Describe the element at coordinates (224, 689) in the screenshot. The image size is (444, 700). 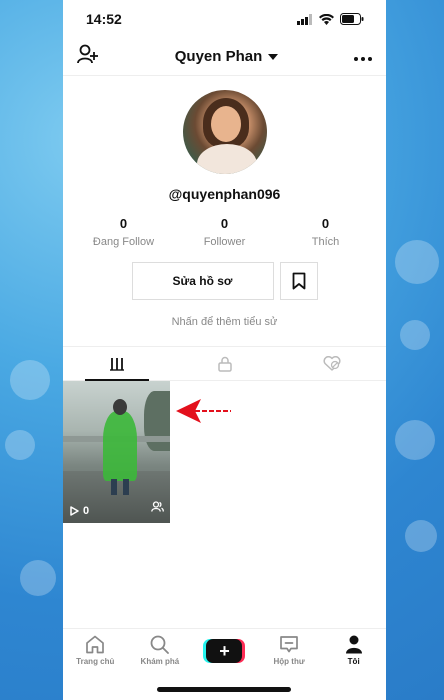
I see `home-indicator` at that location.